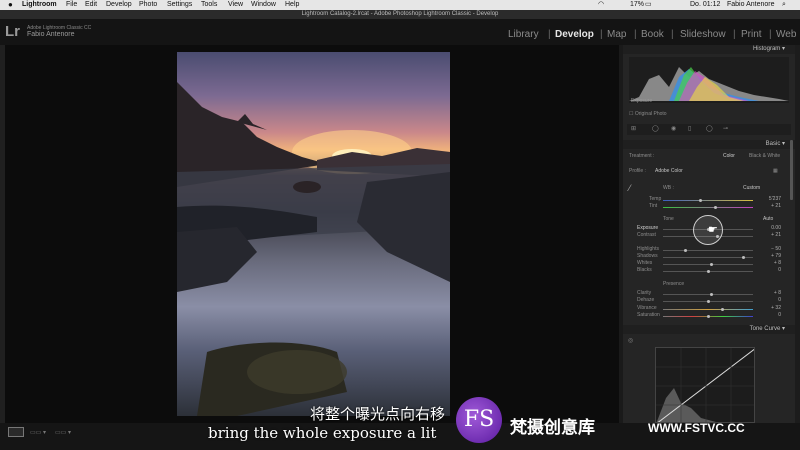  I want to click on wb-value: Custom, so click(751, 188).